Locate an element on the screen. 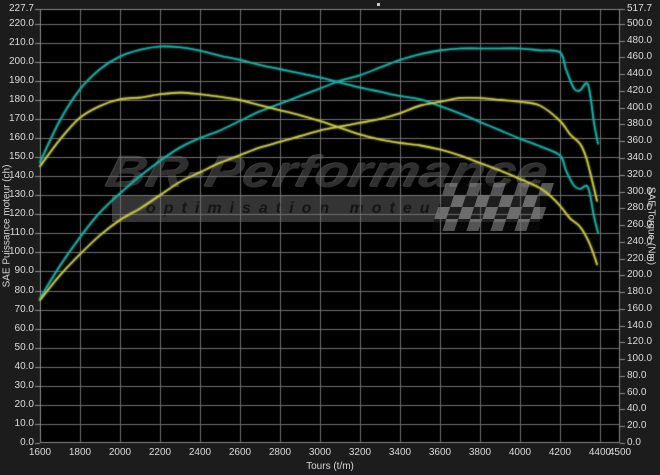  y-left-tick-label: 40.0 is located at coordinates (24, 366).